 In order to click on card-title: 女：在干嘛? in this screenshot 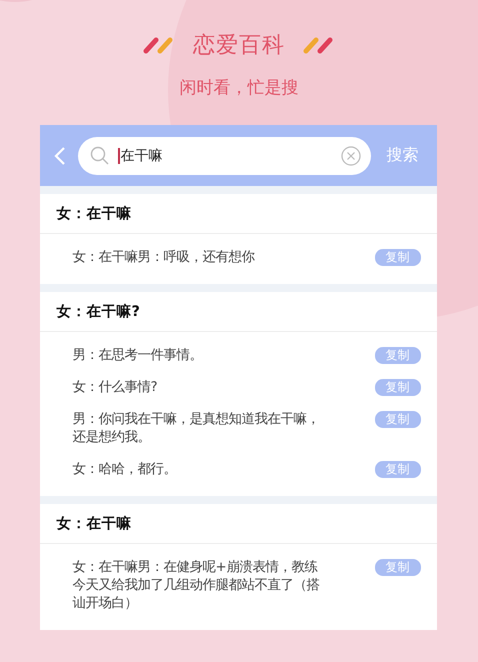, I will do `click(238, 312)`.